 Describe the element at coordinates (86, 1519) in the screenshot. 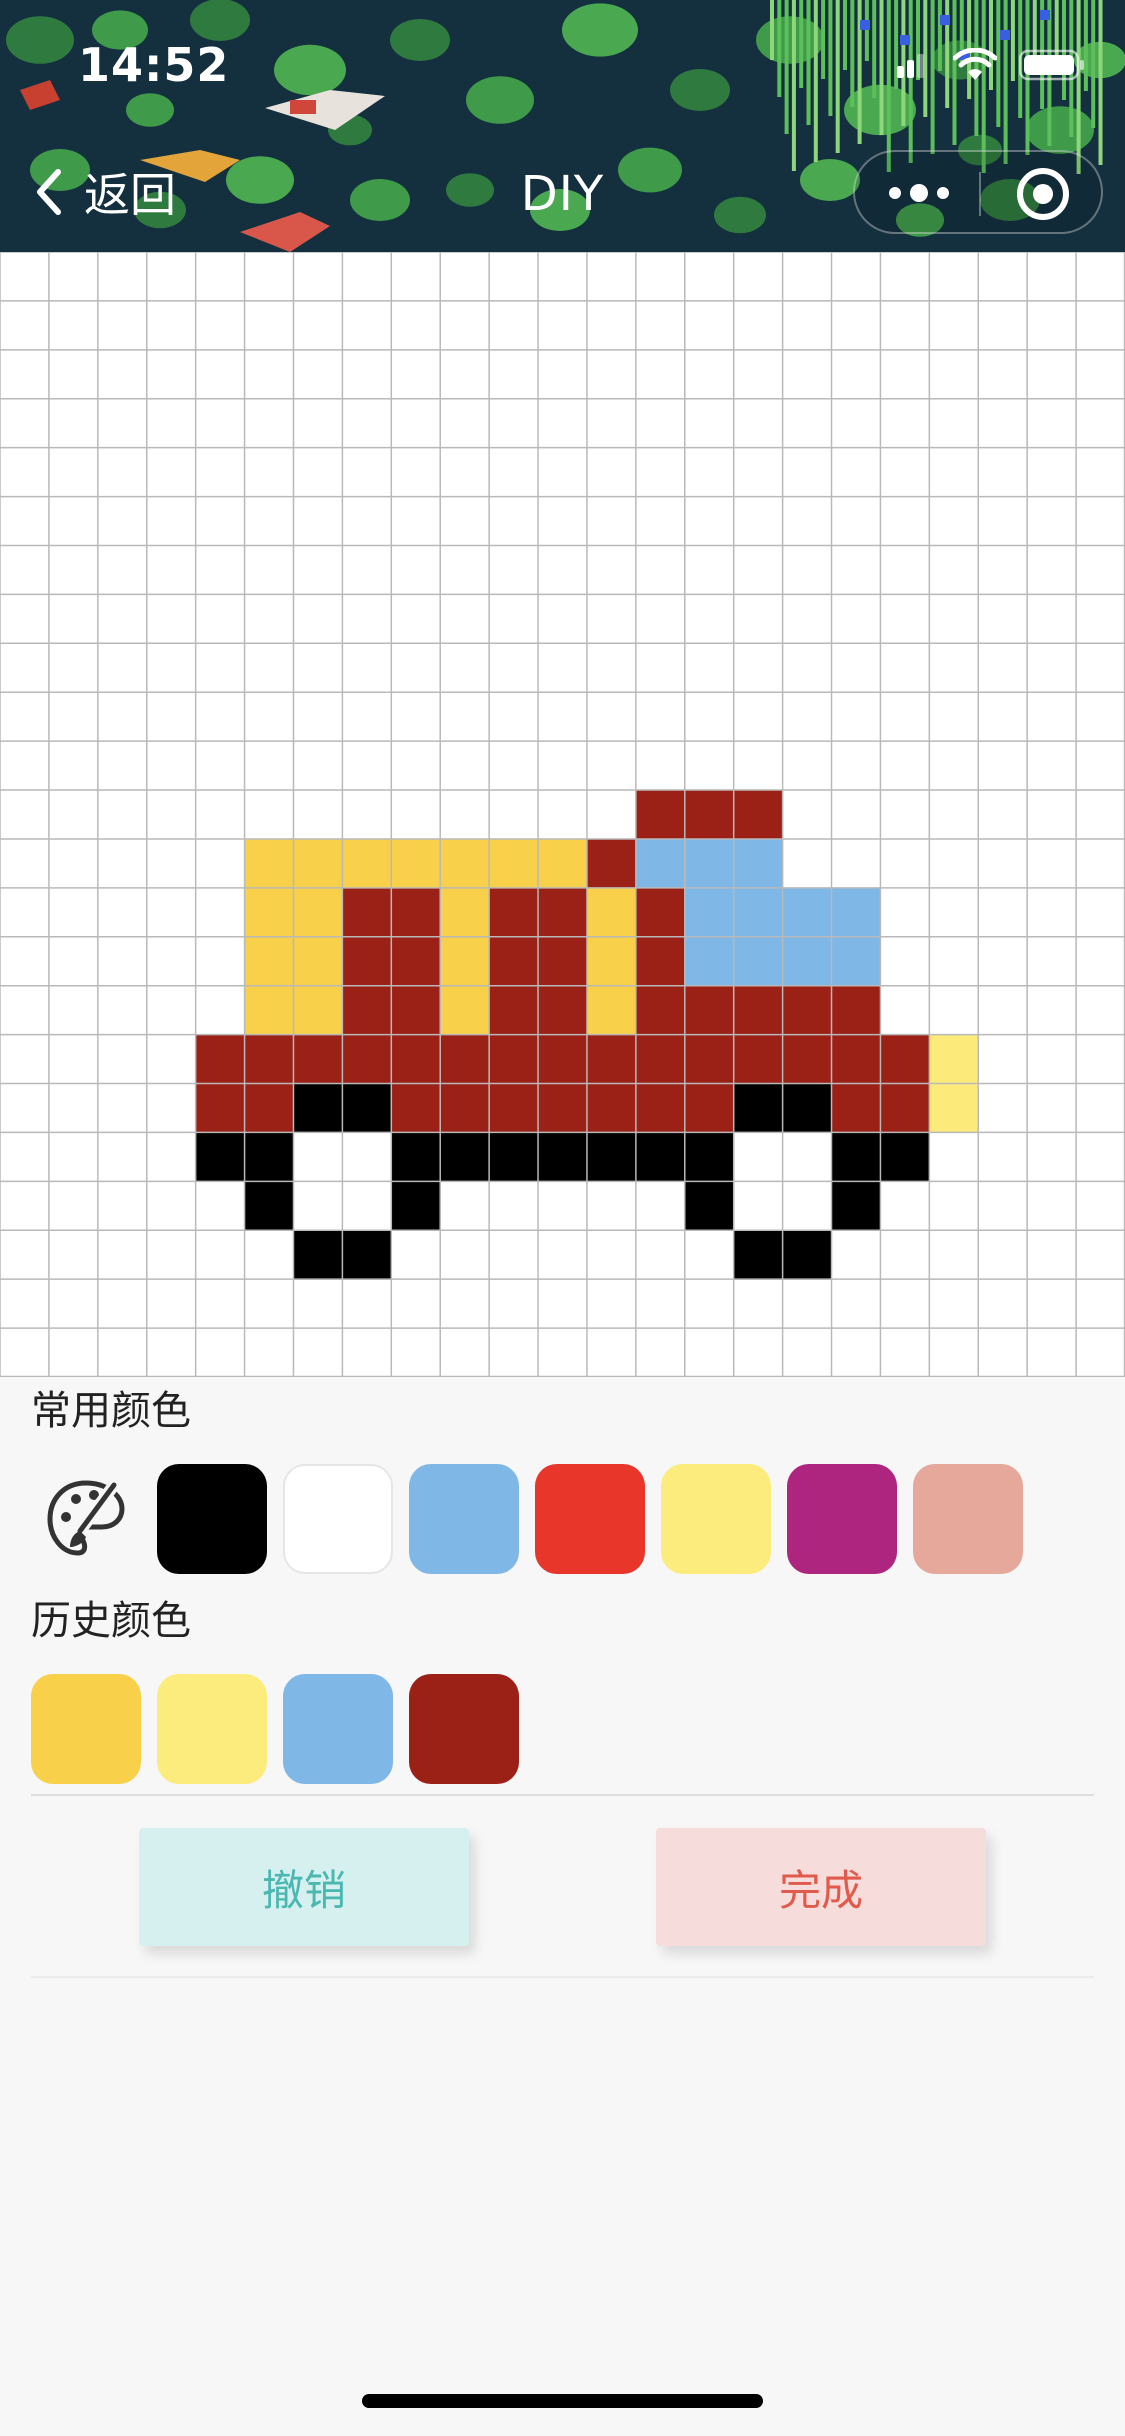

I see `palette-brush-icon` at that location.